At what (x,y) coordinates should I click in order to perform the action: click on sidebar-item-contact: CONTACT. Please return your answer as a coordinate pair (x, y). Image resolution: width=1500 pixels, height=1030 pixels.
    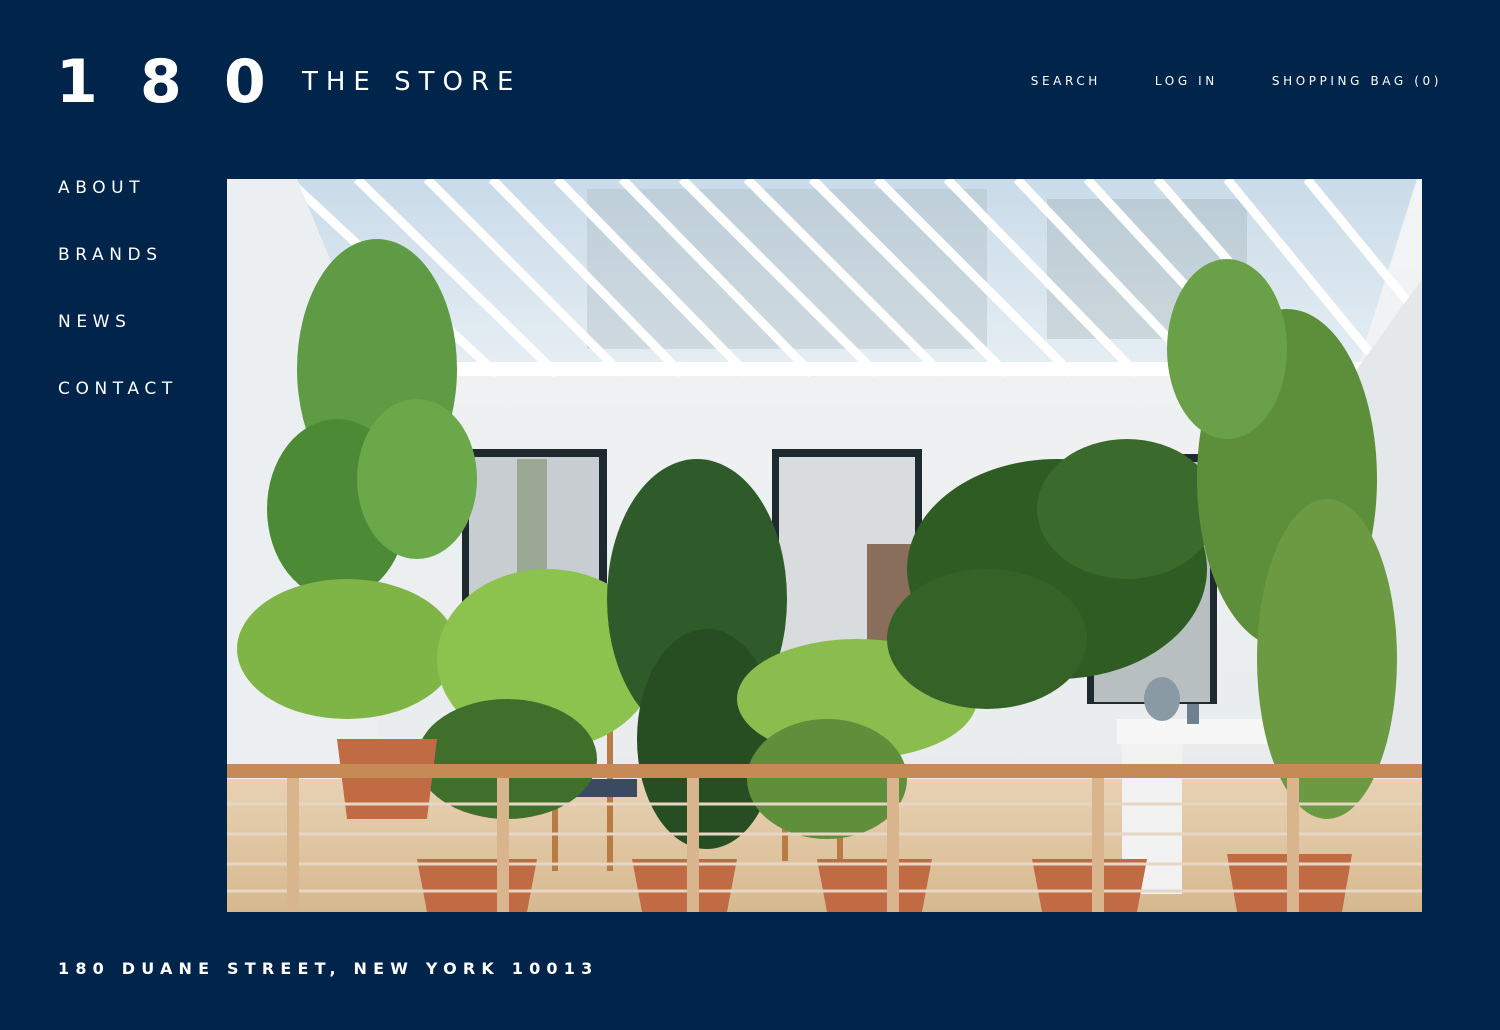
    Looking at the image, I should click on (138, 389).